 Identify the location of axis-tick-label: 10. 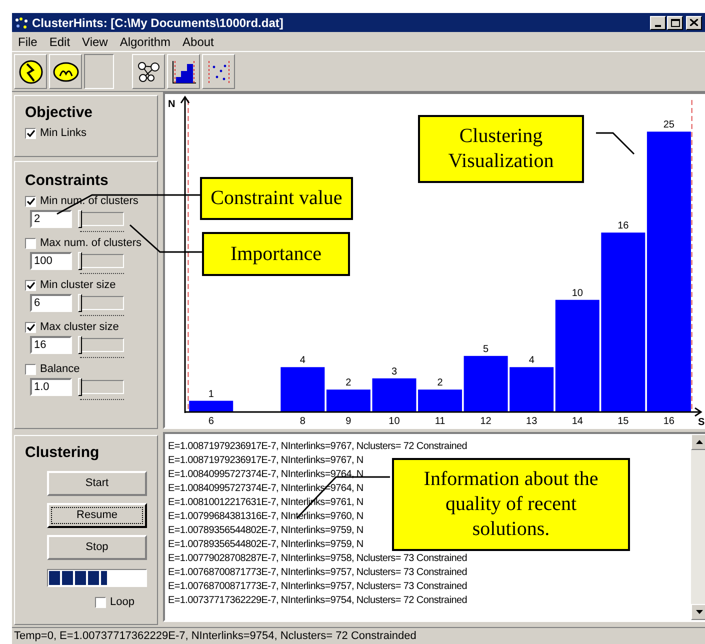
(394, 421).